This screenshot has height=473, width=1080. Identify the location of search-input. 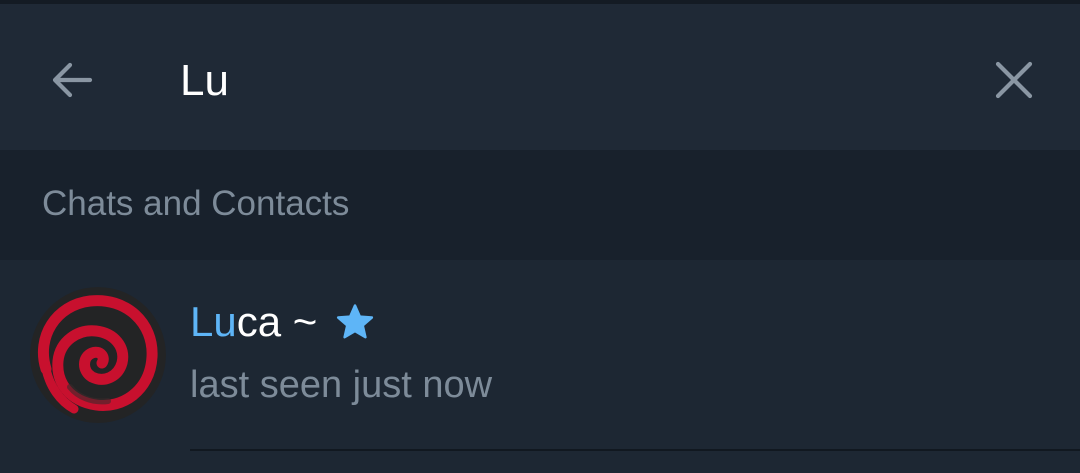
(560, 81).